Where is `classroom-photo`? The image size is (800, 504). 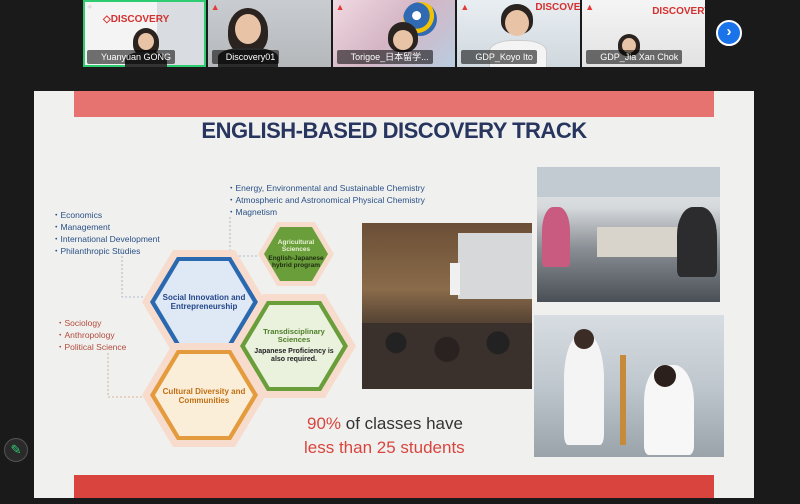
classroom-photo is located at coordinates (628, 234).